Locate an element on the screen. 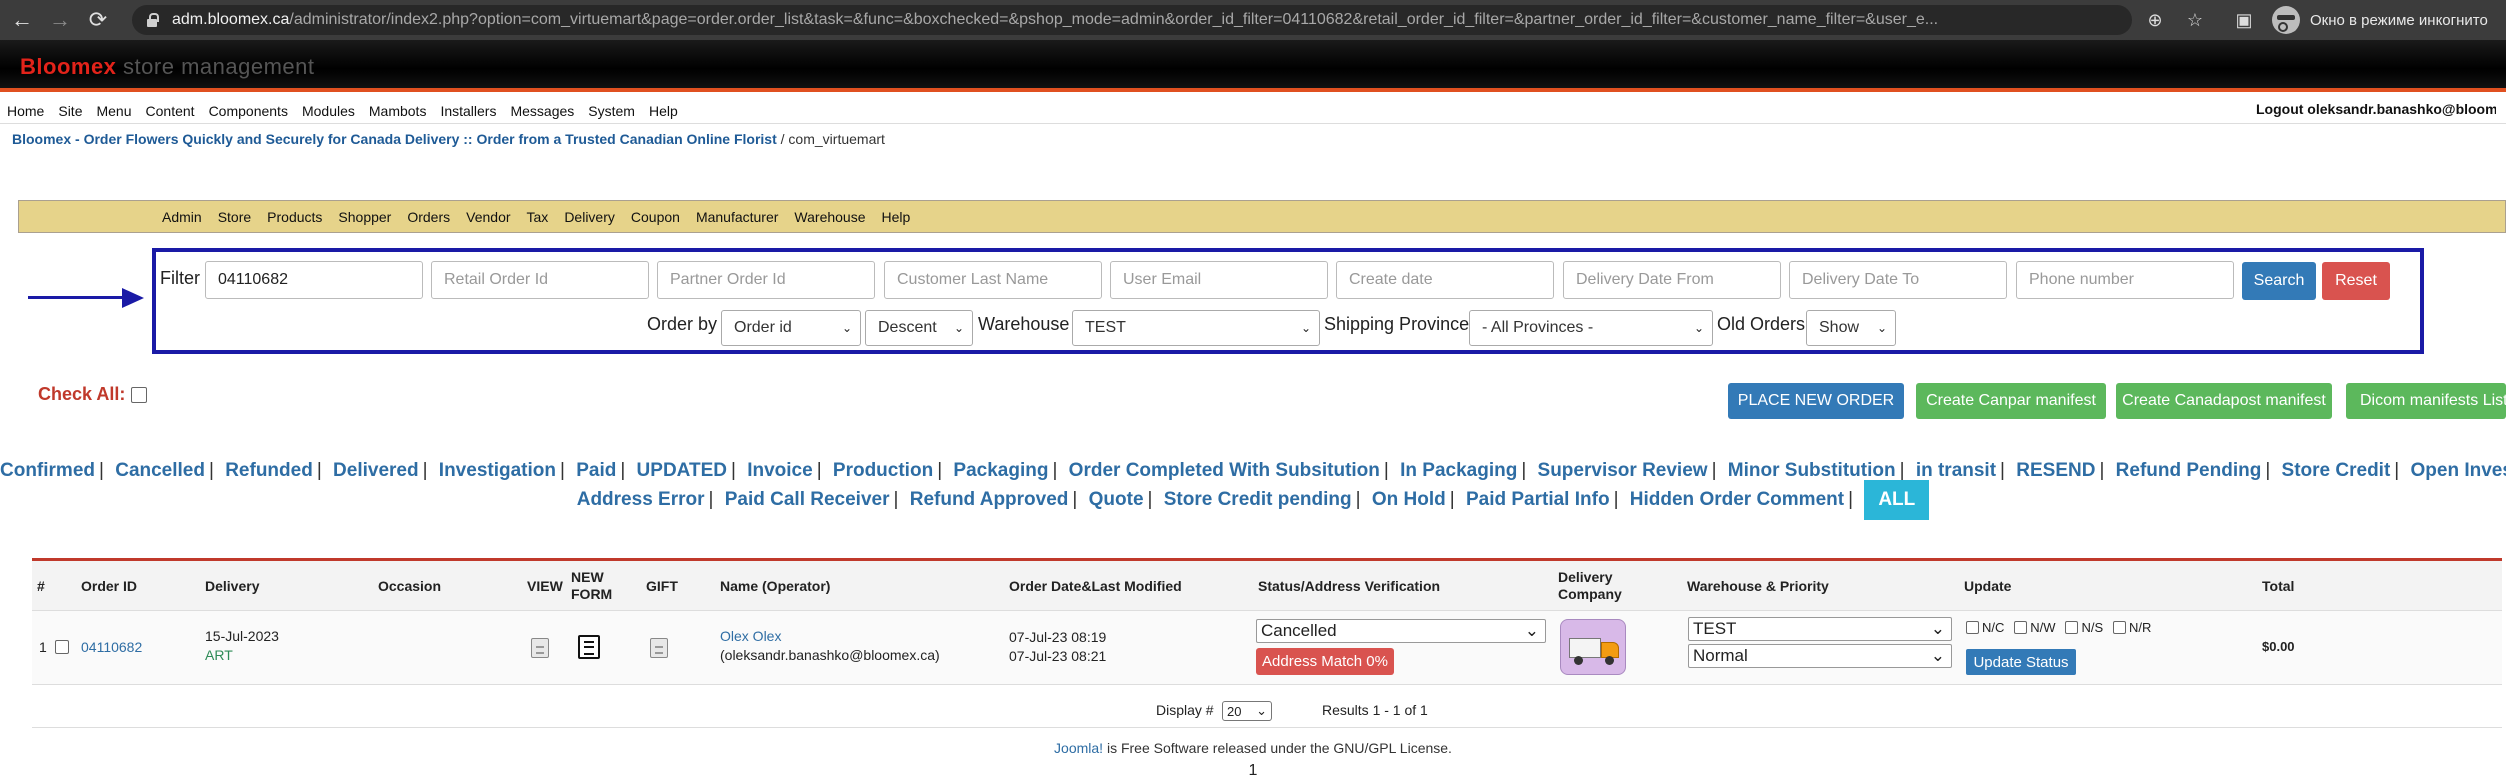 This screenshot has height=781, width=2506. row-warehouse-select: TEST ⌄ is located at coordinates (1820, 629).